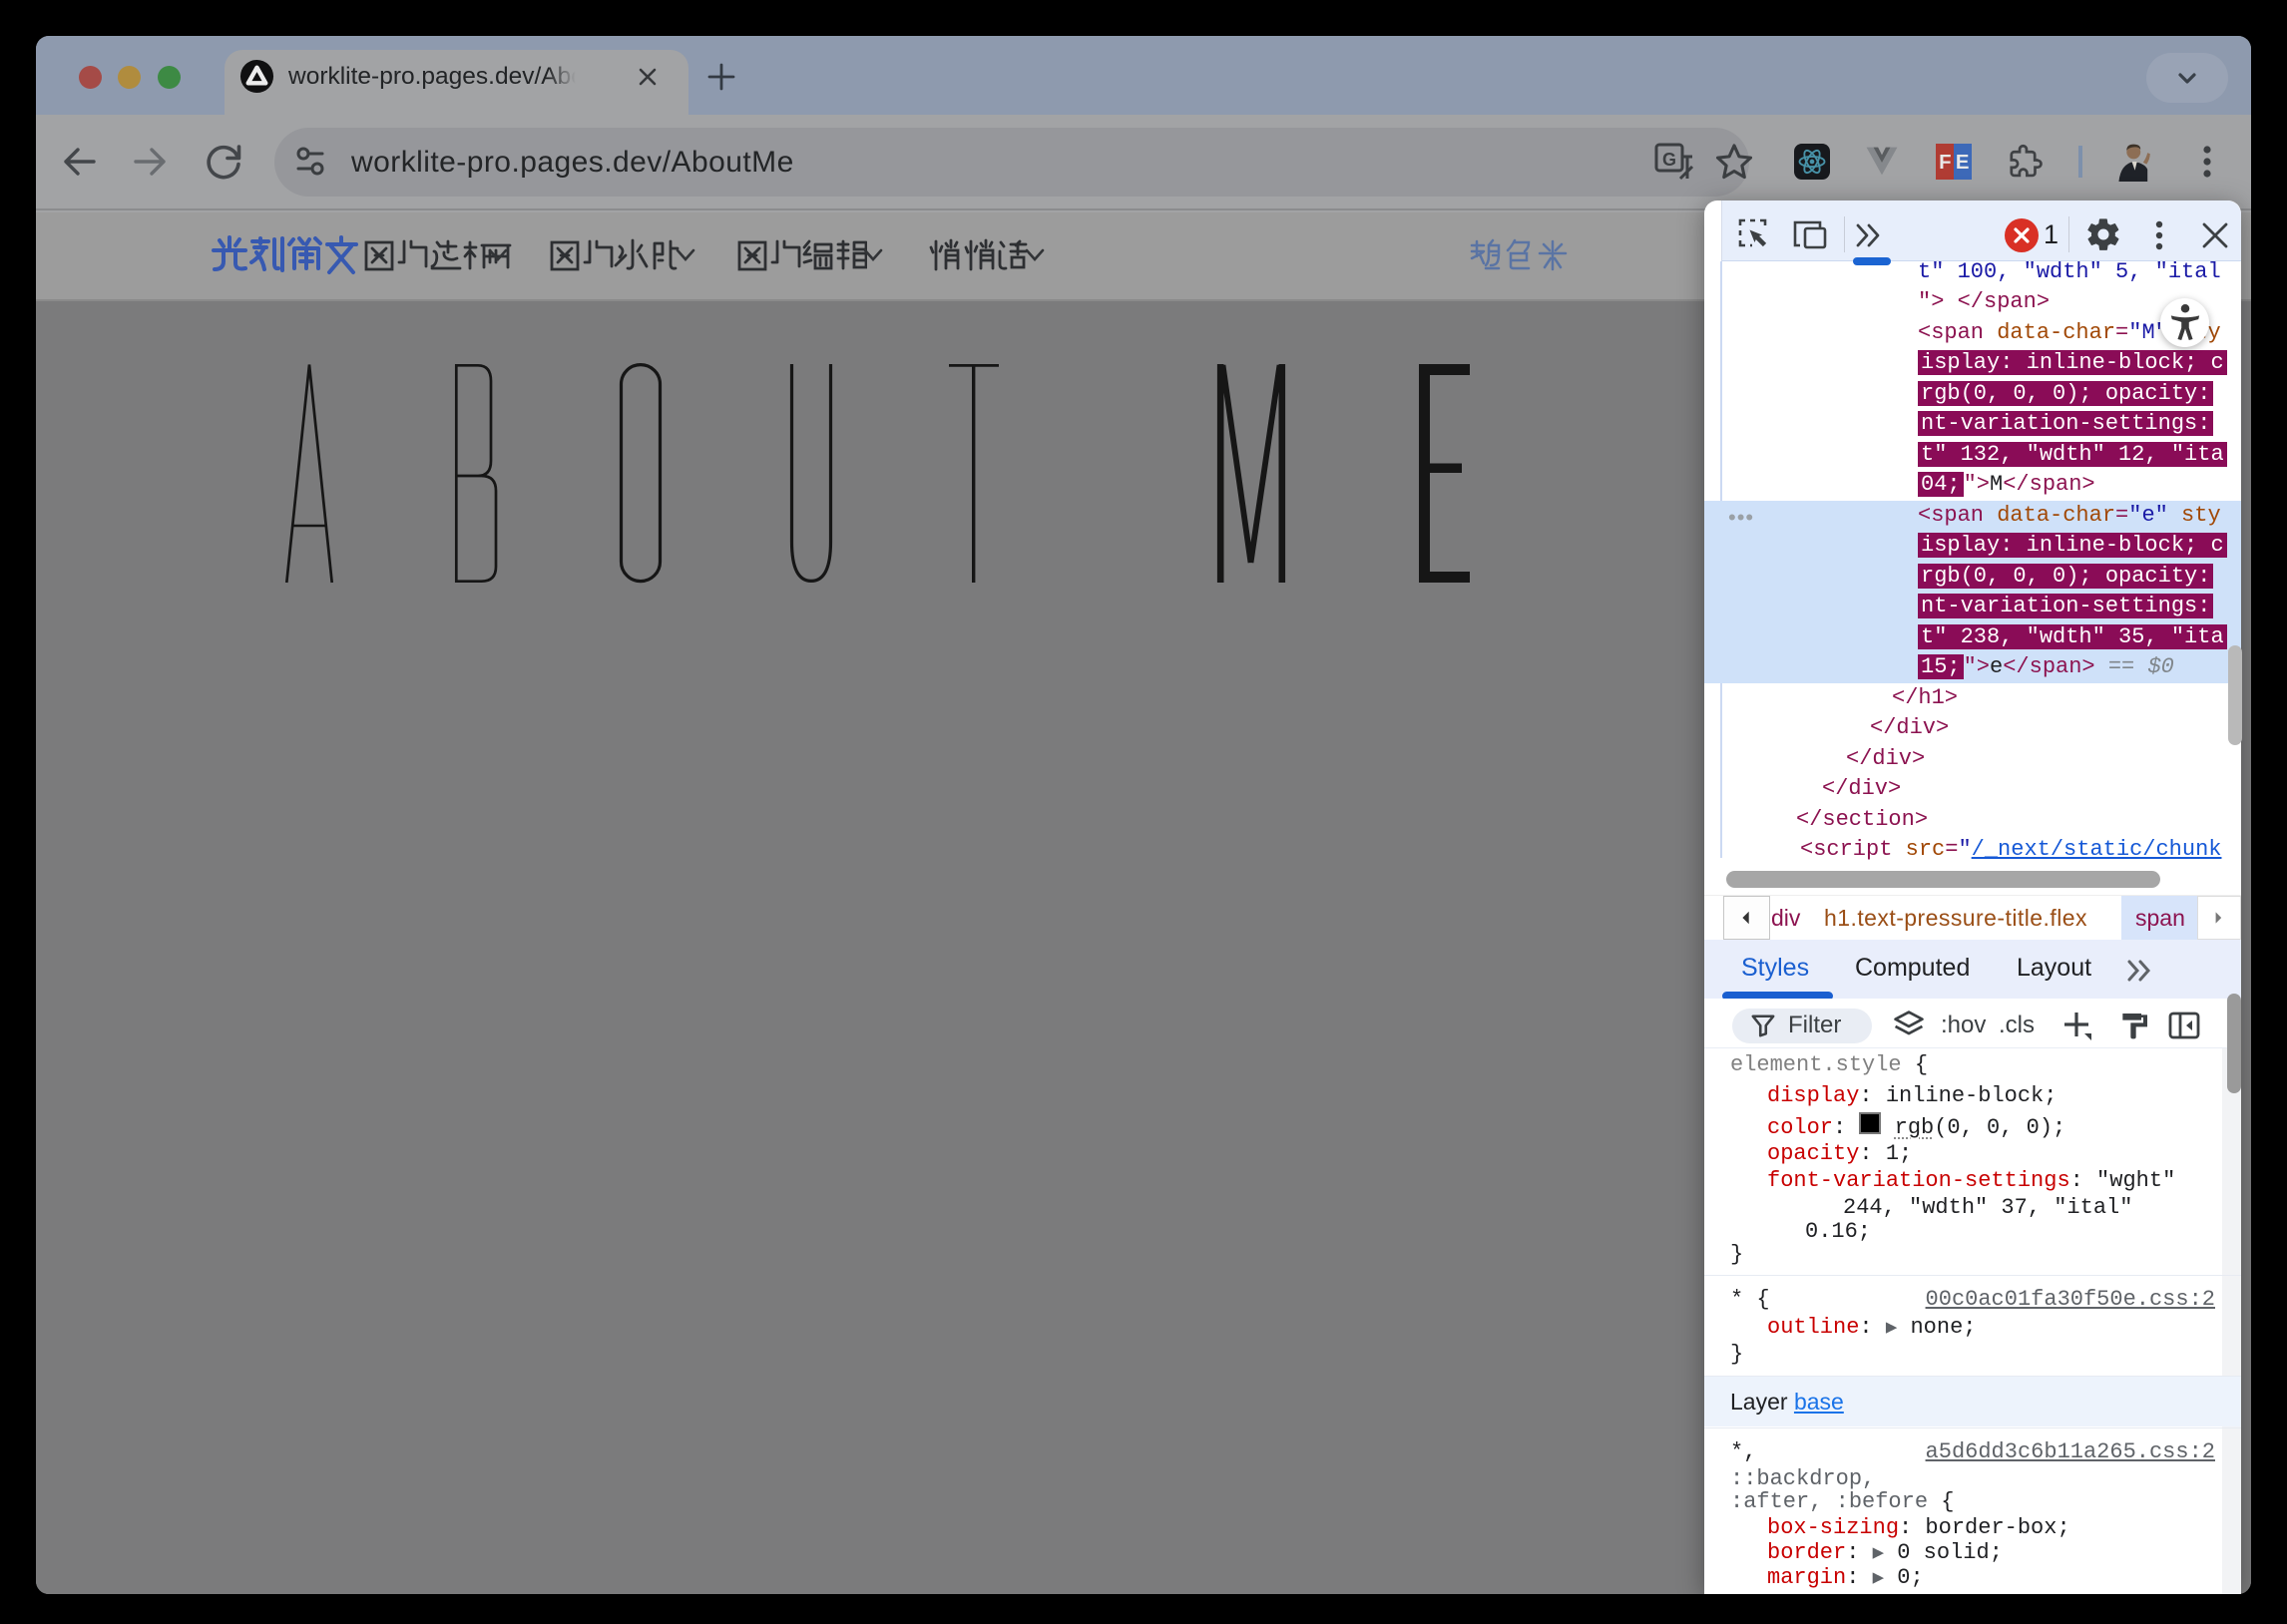  I want to click on svg-text: E, so click(1963, 163).